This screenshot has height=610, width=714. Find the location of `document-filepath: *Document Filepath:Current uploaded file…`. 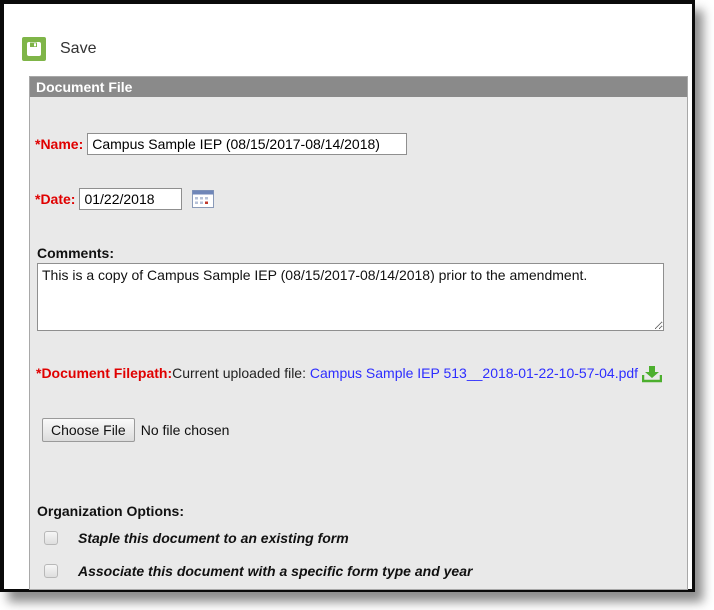

document-filepath: *Document Filepath:Current uploaded file… is located at coordinates (356, 373).